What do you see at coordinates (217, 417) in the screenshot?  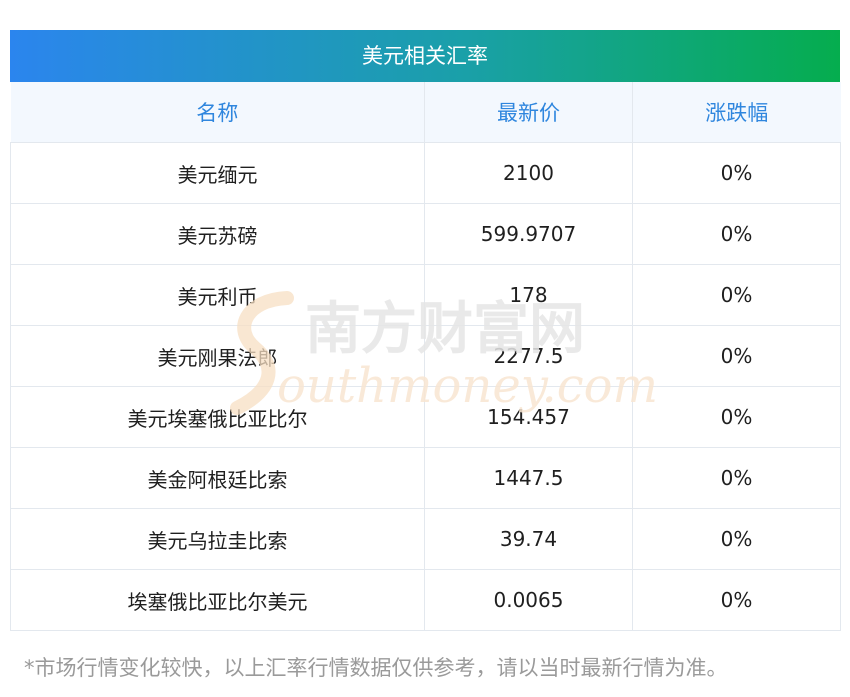 I see `currency-name: 美元埃塞俄比亚比尔` at bounding box center [217, 417].